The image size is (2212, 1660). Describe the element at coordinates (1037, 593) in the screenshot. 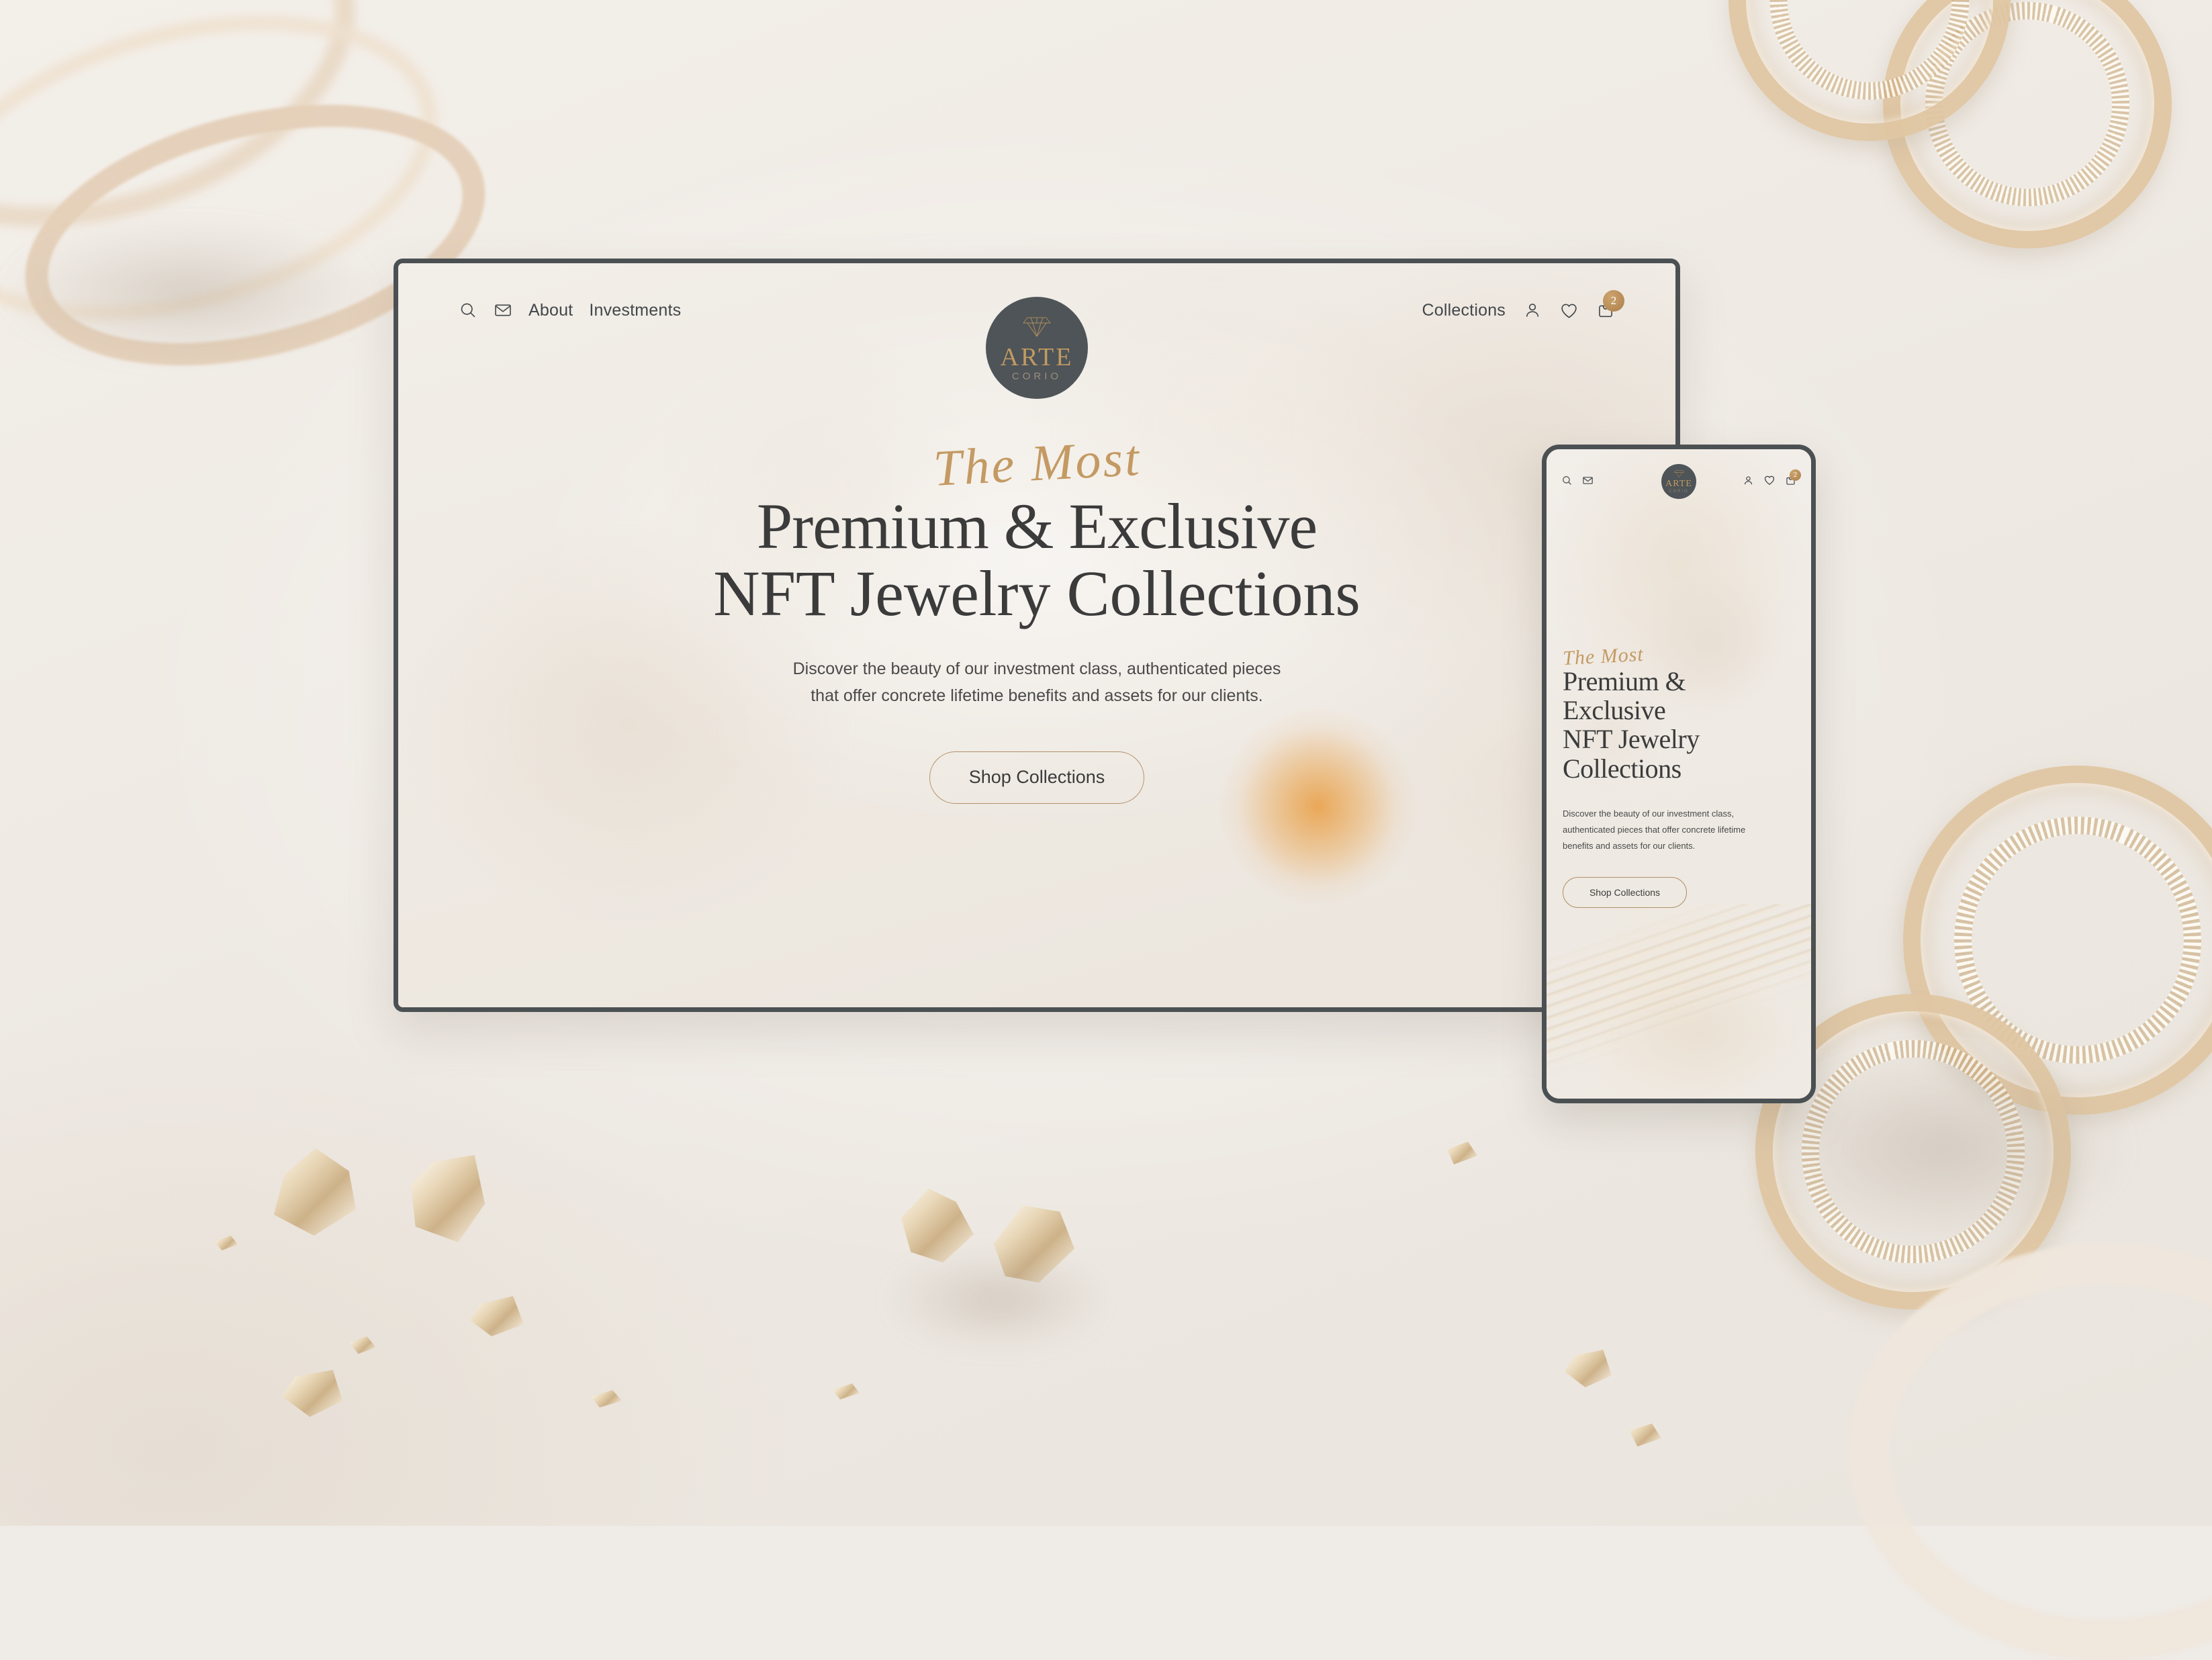

I see `hero-headline-line-2: NFT Jewelry Collections` at that location.